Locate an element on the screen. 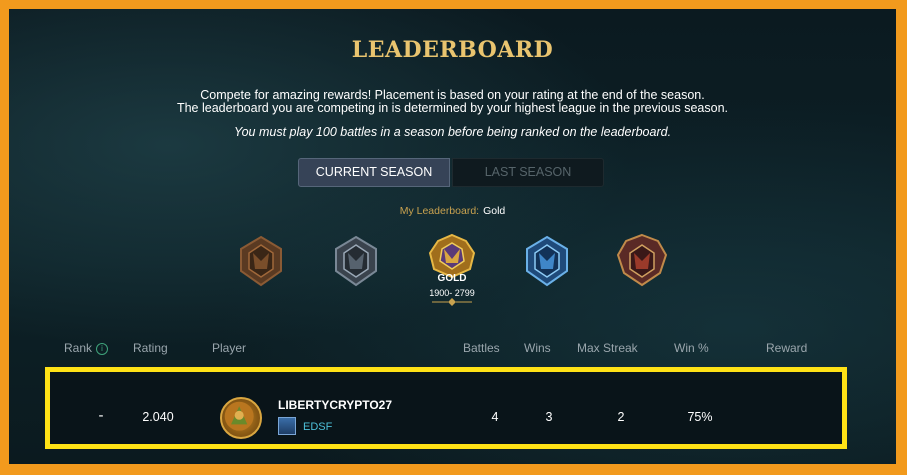 This screenshot has height=475, width=907. column-header-rank: Rank i is located at coordinates (86, 348).